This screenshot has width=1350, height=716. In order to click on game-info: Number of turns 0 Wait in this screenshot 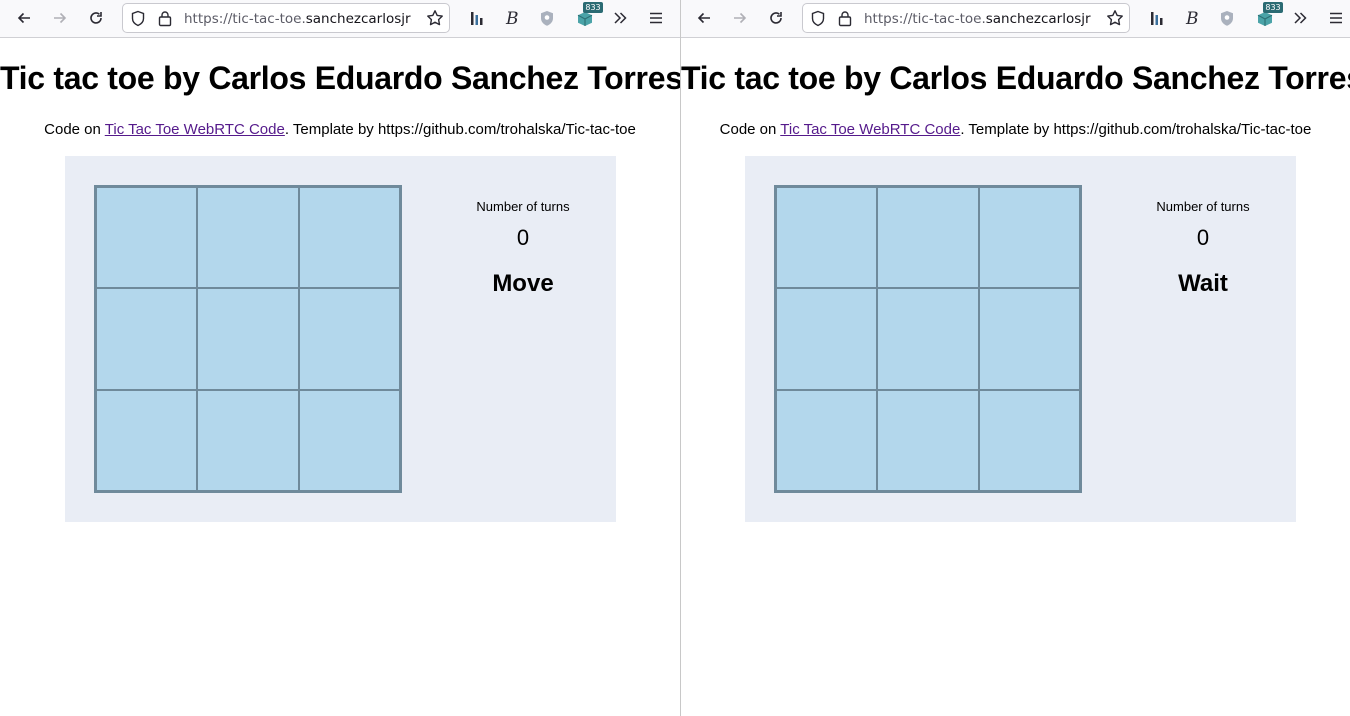, I will do `click(1203, 249)`.